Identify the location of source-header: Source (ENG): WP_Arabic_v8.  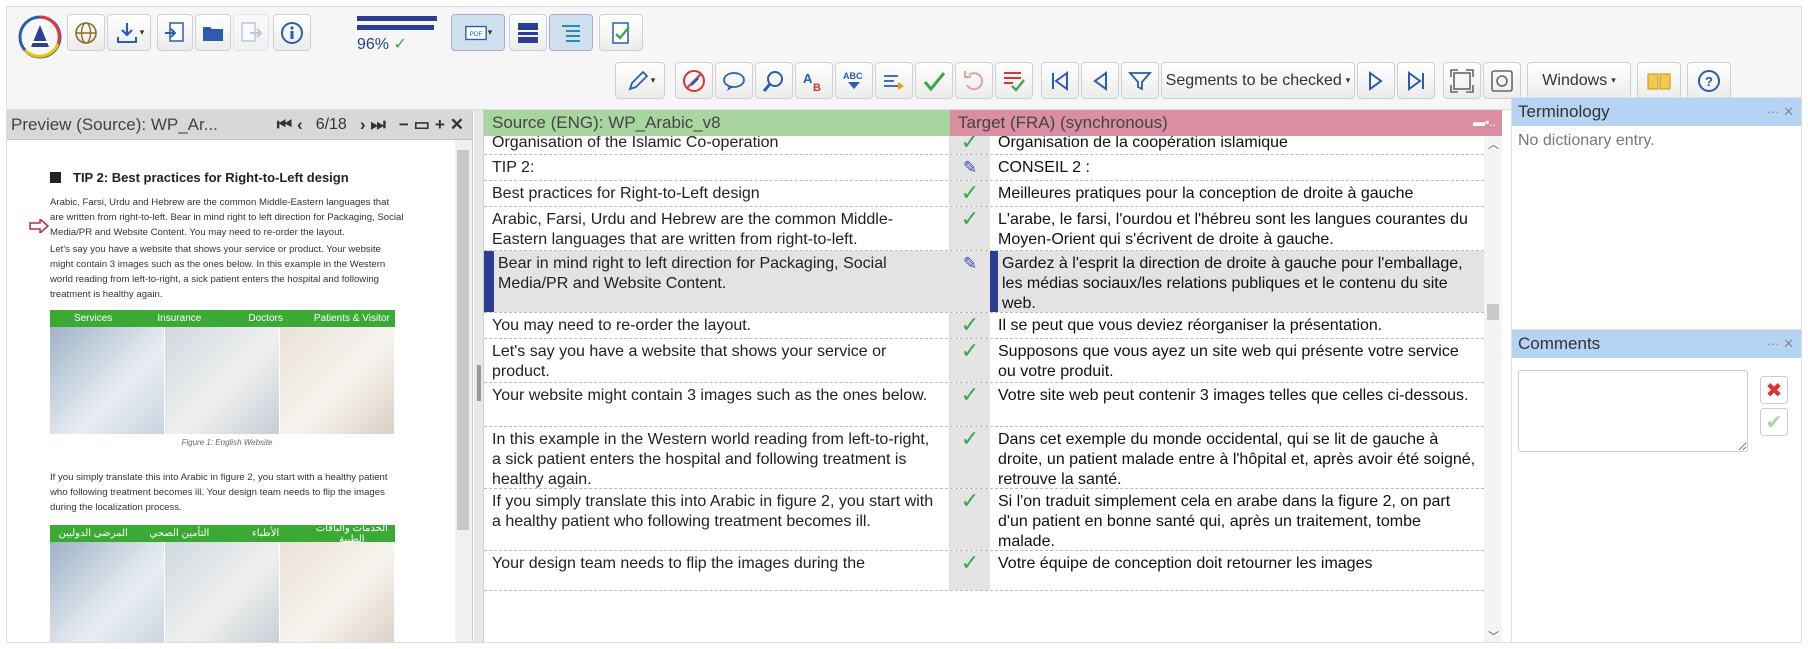
(717, 123).